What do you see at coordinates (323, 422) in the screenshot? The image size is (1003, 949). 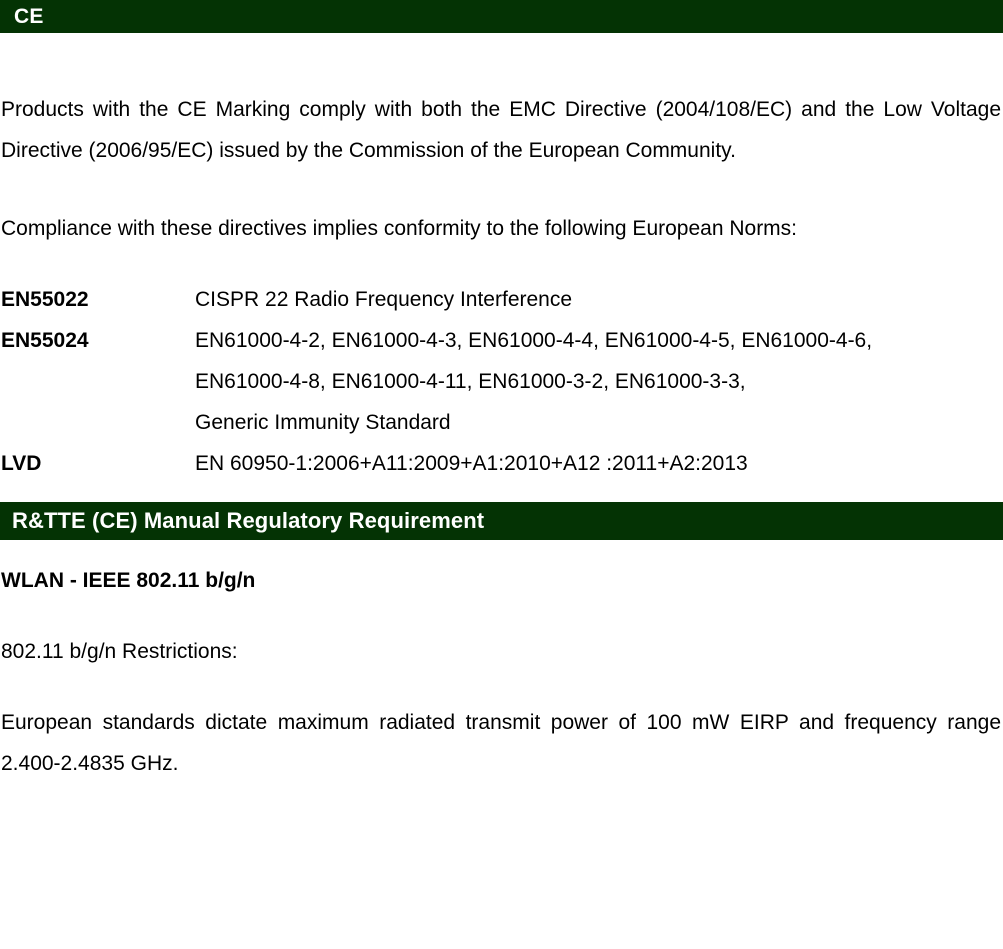 I see `standards-value-line: Generic Immunity Standard` at bounding box center [323, 422].